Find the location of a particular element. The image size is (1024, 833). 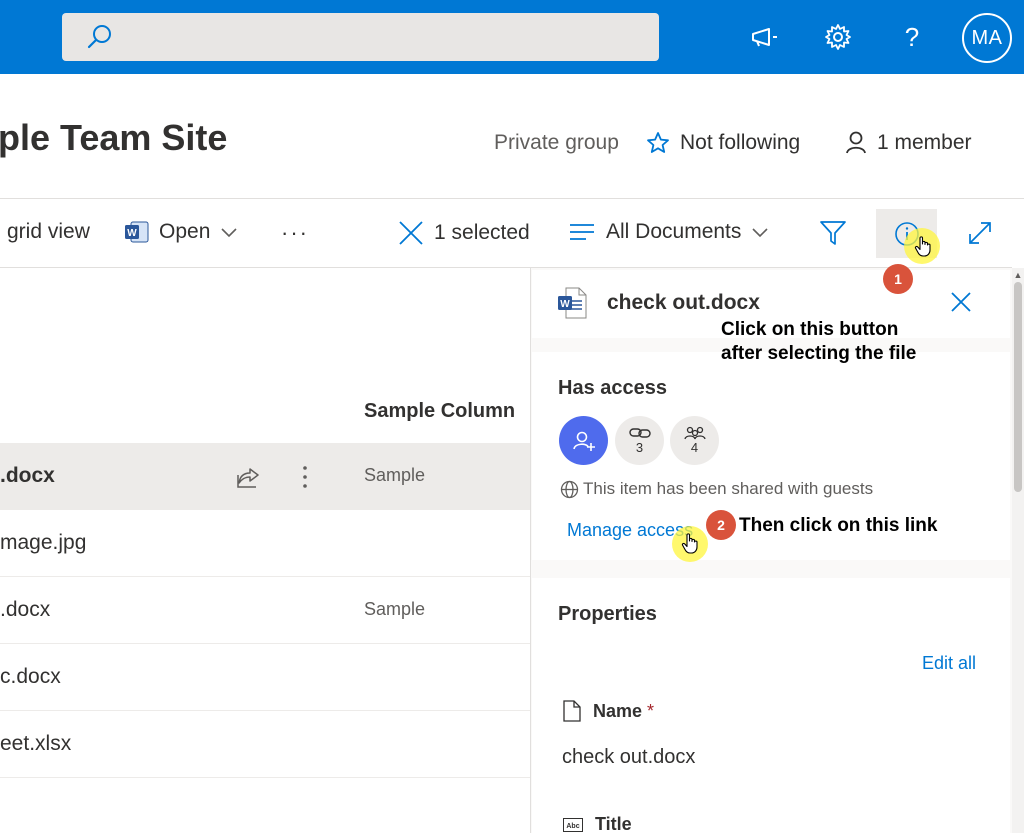

word-icon: W is located at coordinates (137, 232).